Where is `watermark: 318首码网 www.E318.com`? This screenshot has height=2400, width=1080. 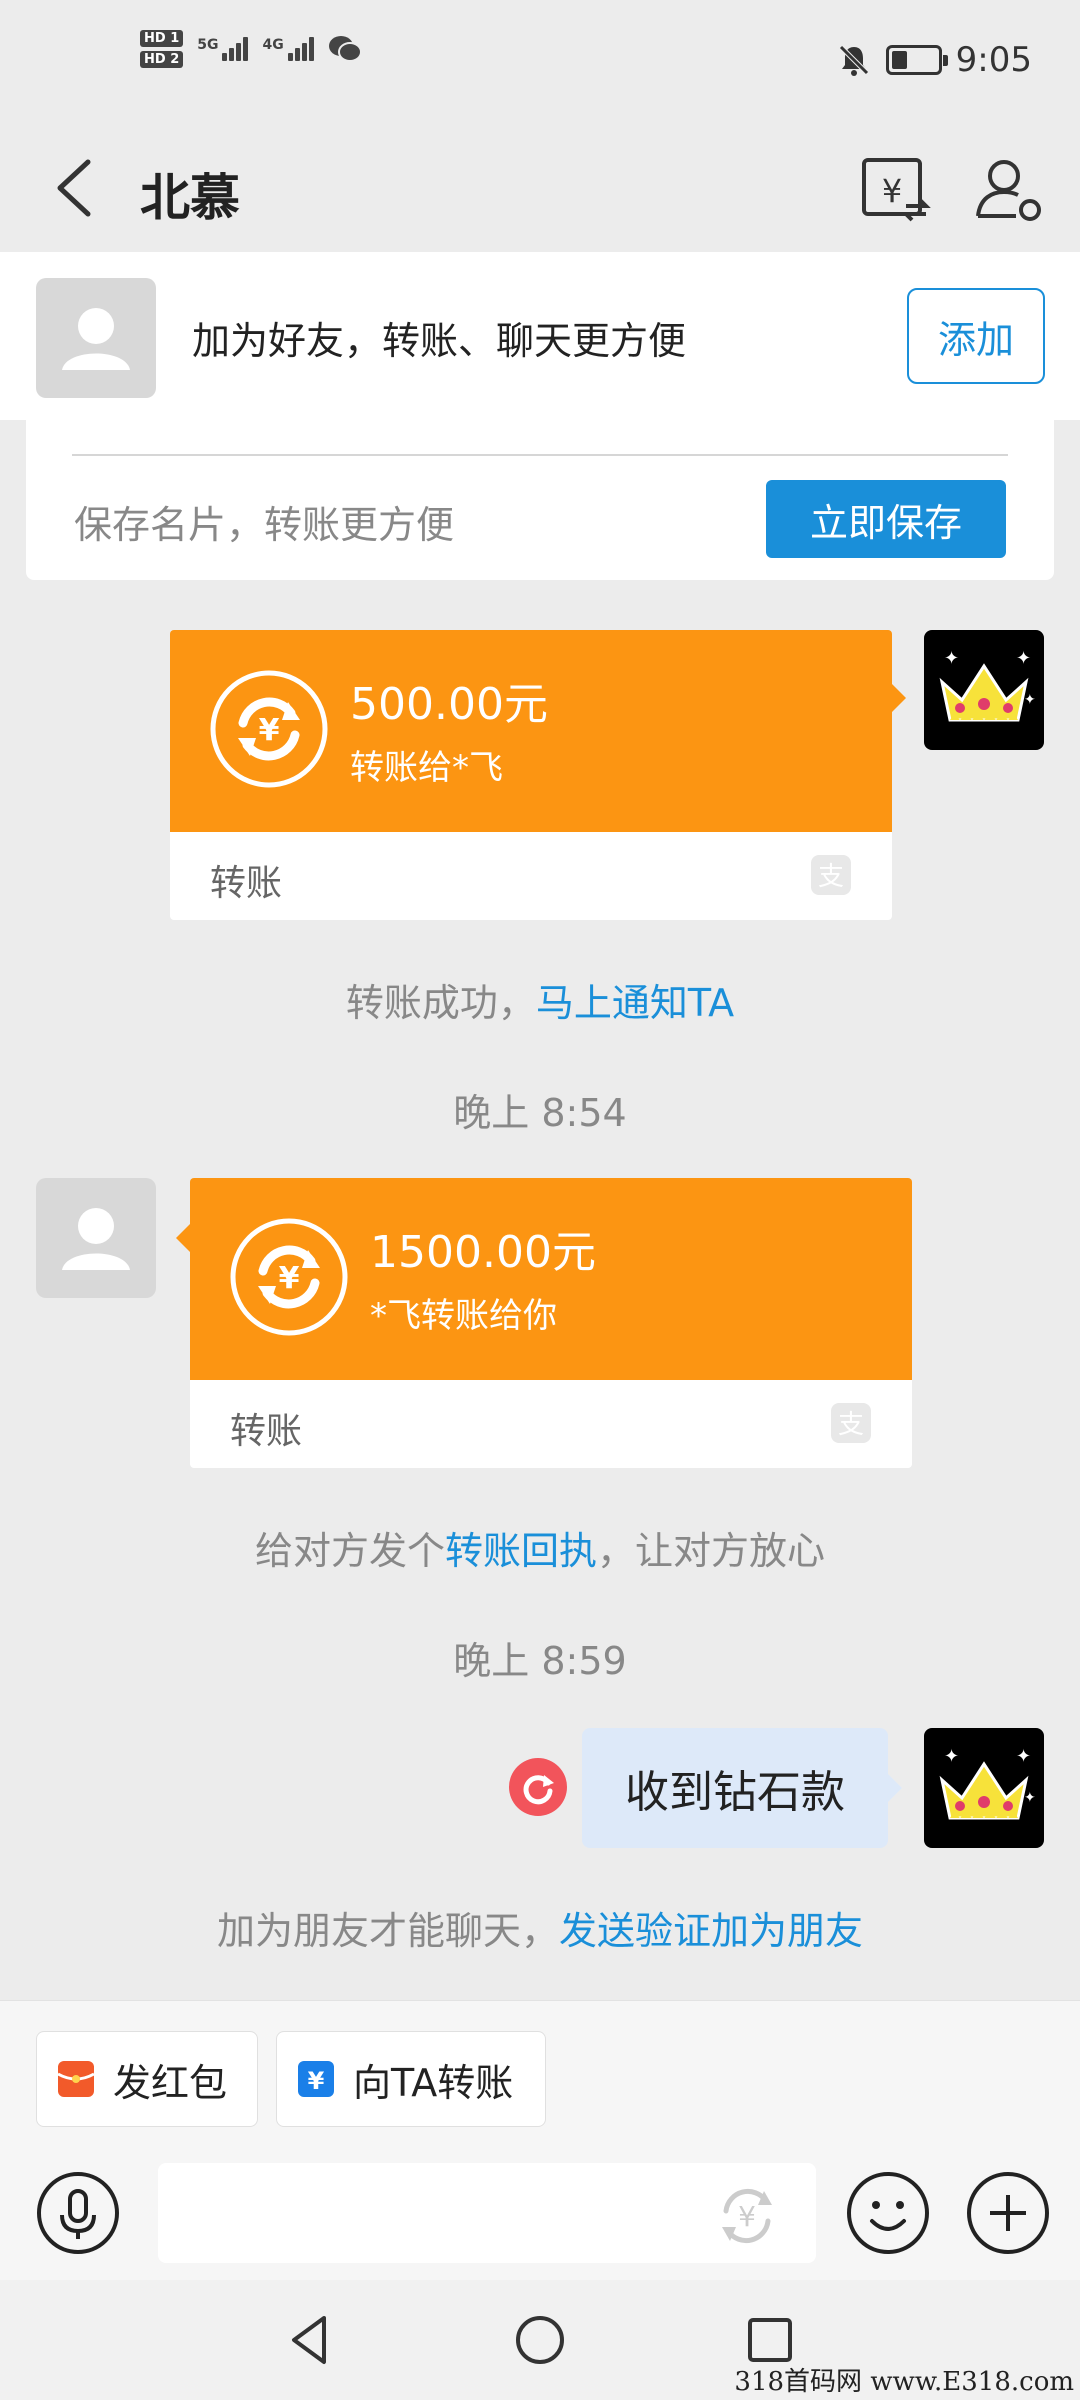 watermark: 318首码网 www.E318.com is located at coordinates (904, 2382).